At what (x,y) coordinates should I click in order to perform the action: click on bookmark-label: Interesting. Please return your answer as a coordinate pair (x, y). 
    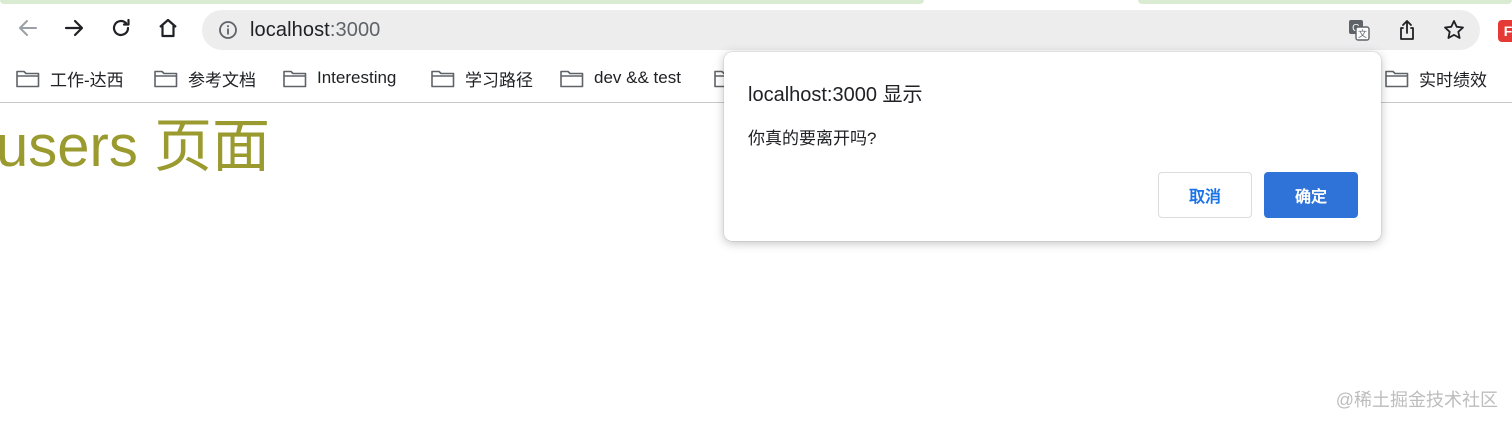
    Looking at the image, I should click on (357, 77).